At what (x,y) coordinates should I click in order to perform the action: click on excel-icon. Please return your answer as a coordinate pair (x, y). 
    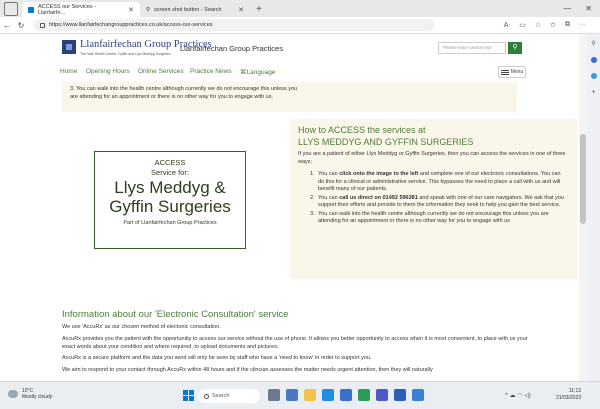
    Looking at the image, I should click on (364, 395).